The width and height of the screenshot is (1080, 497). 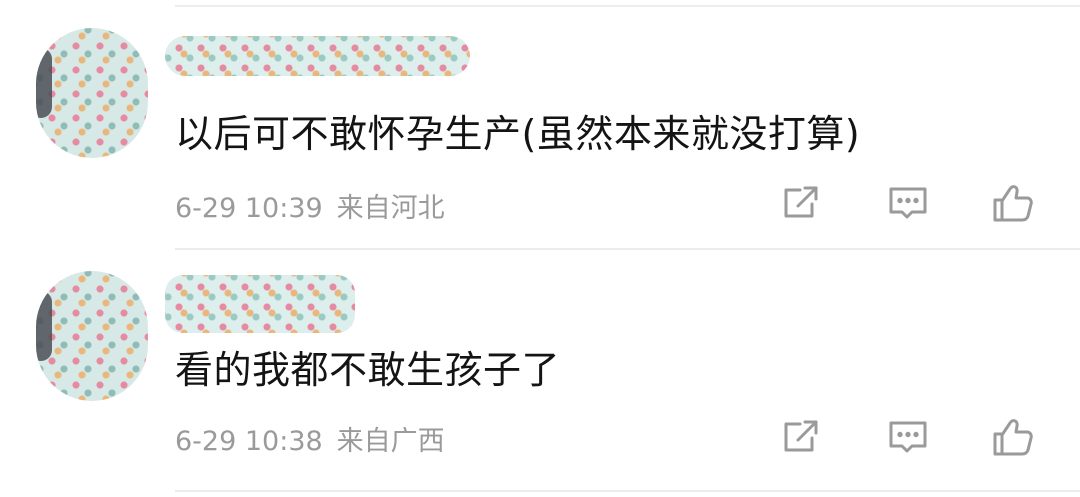 What do you see at coordinates (518, 134) in the screenshot?
I see `comment-text: 以后可不敢怀孕生产(虽然本来就没打算)` at bounding box center [518, 134].